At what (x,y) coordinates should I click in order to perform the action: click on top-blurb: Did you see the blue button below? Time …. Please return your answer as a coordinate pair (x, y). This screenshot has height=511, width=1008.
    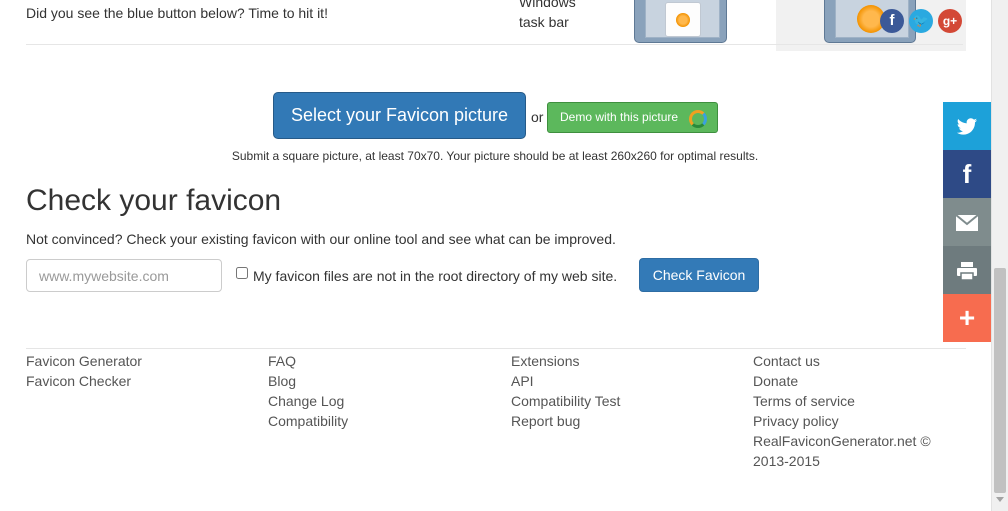
    Looking at the image, I should click on (177, 13).